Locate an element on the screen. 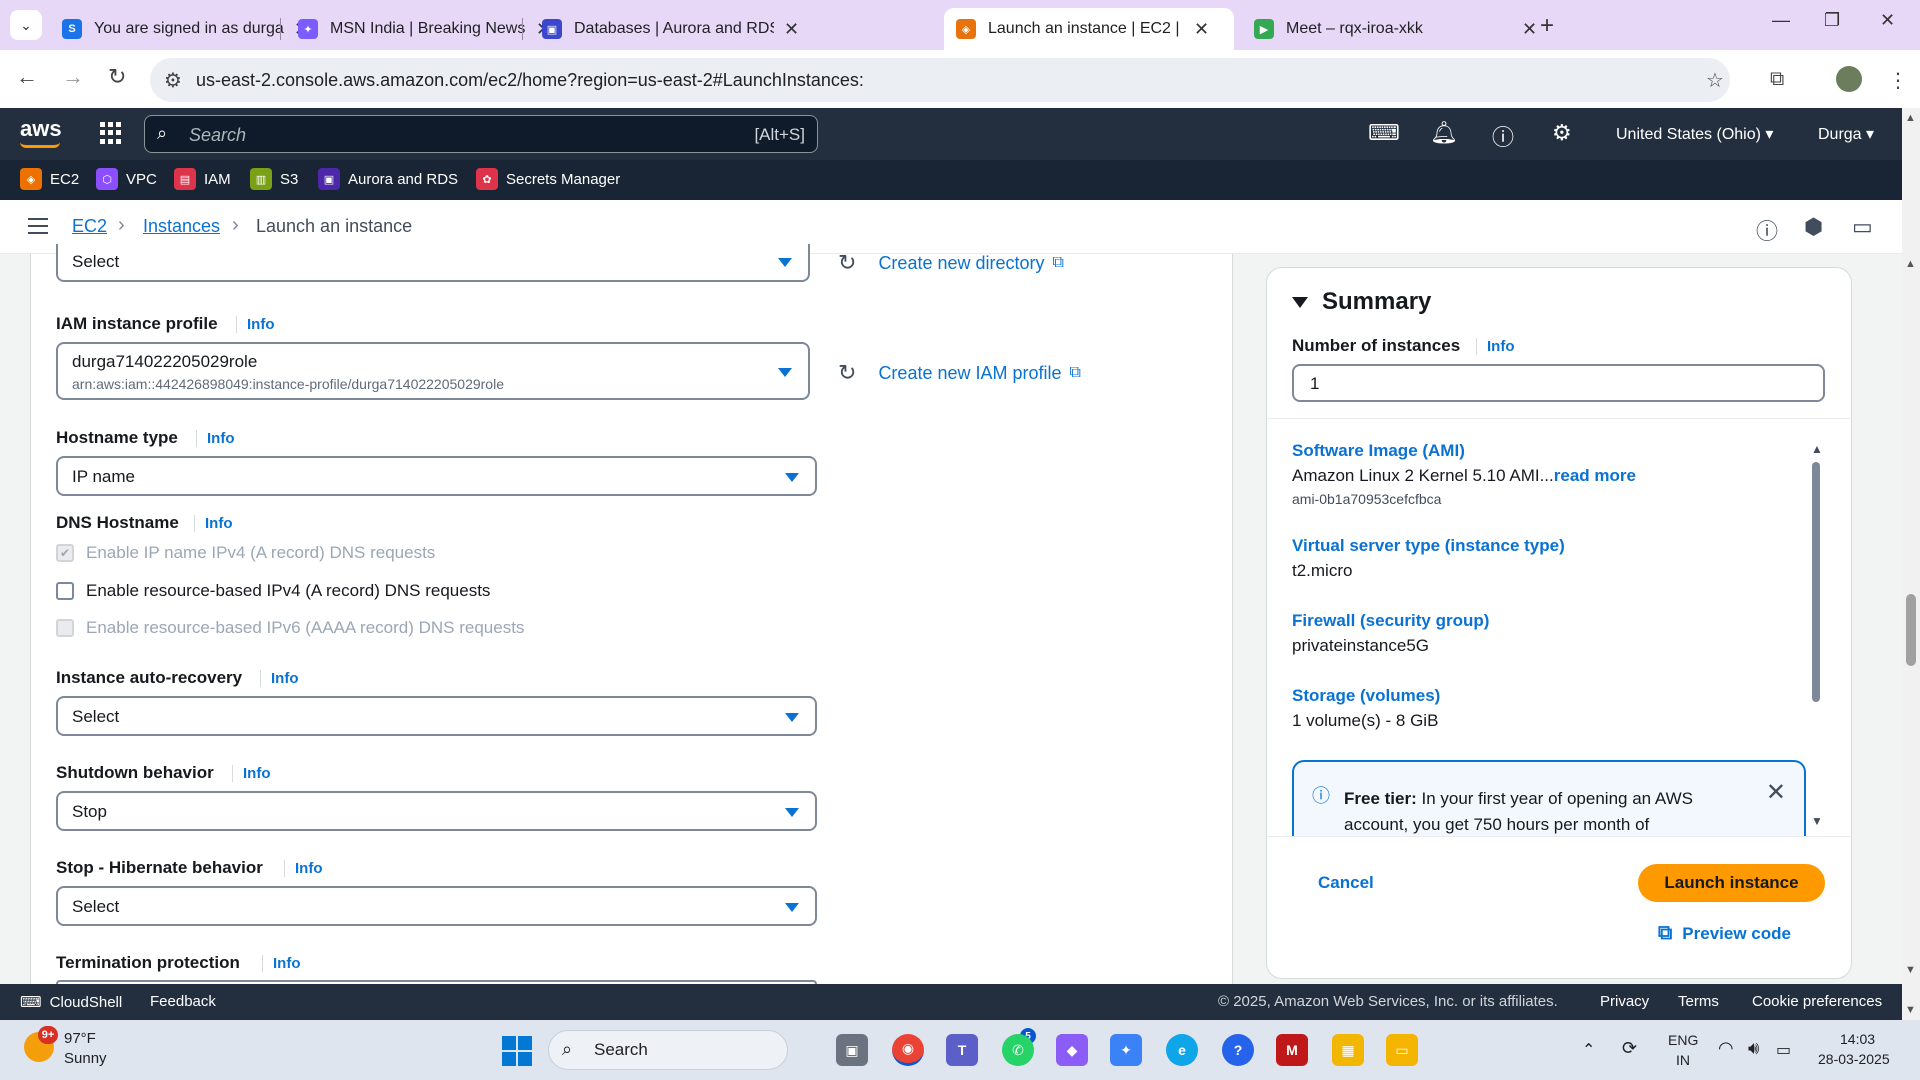 The height and width of the screenshot is (1080, 1920). summary-title: Summary is located at coordinates (1361, 302).